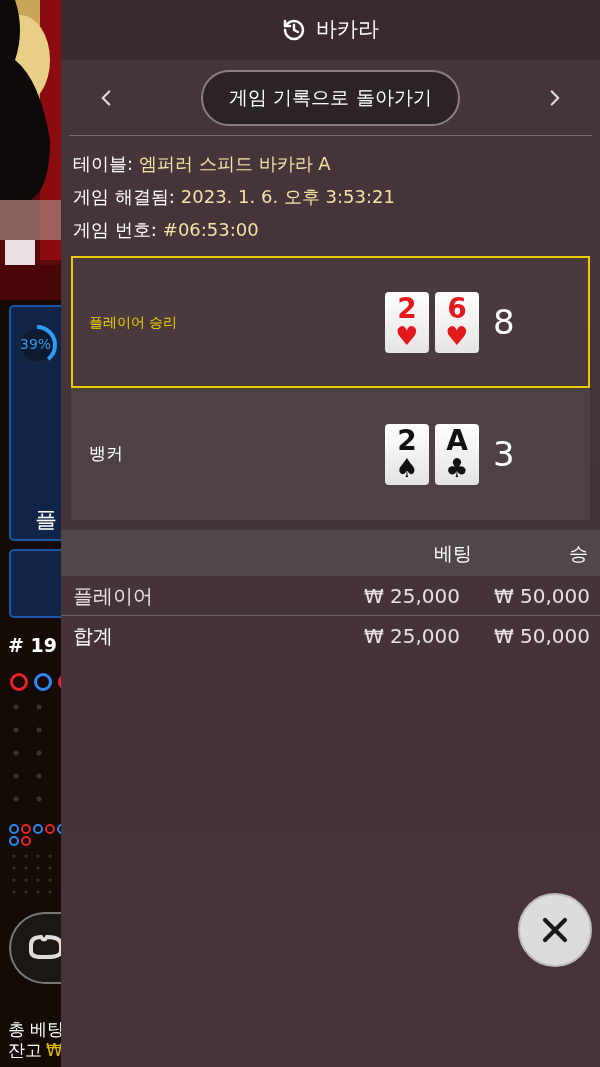 The width and height of the screenshot is (600, 1067). Describe the element at coordinates (347, 30) in the screenshot. I see `panel-title: 바카라` at that location.